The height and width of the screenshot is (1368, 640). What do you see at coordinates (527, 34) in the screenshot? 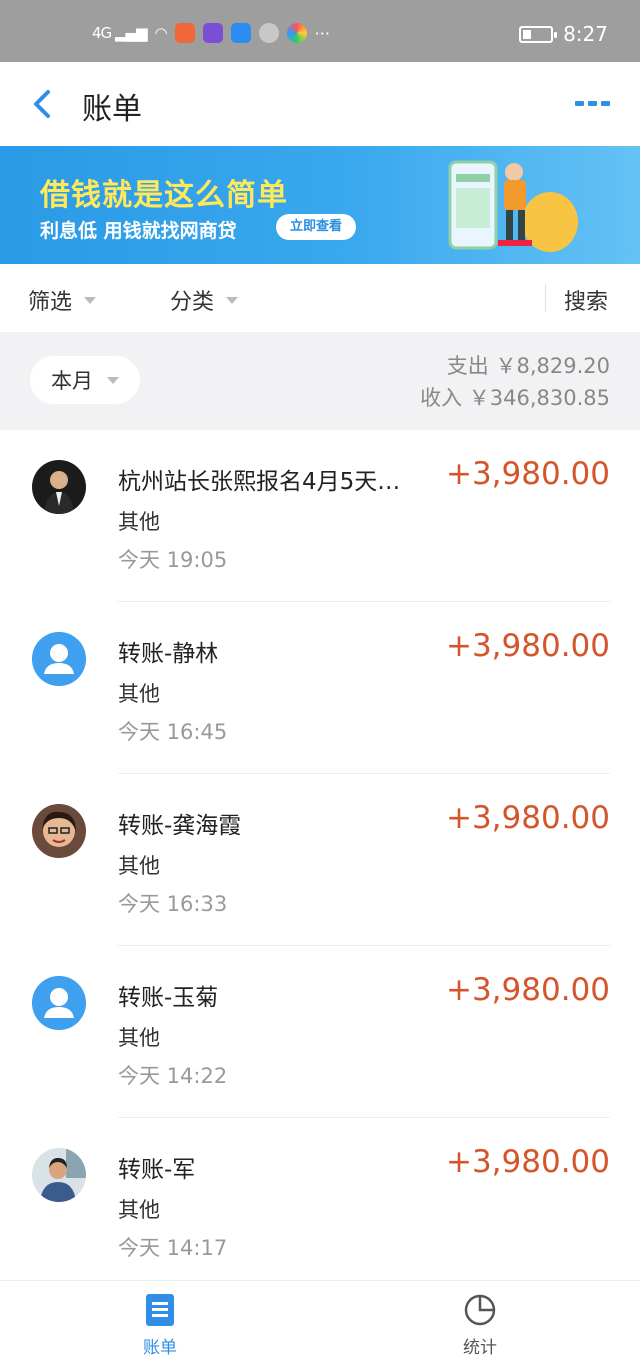
I see `battery-level` at bounding box center [527, 34].